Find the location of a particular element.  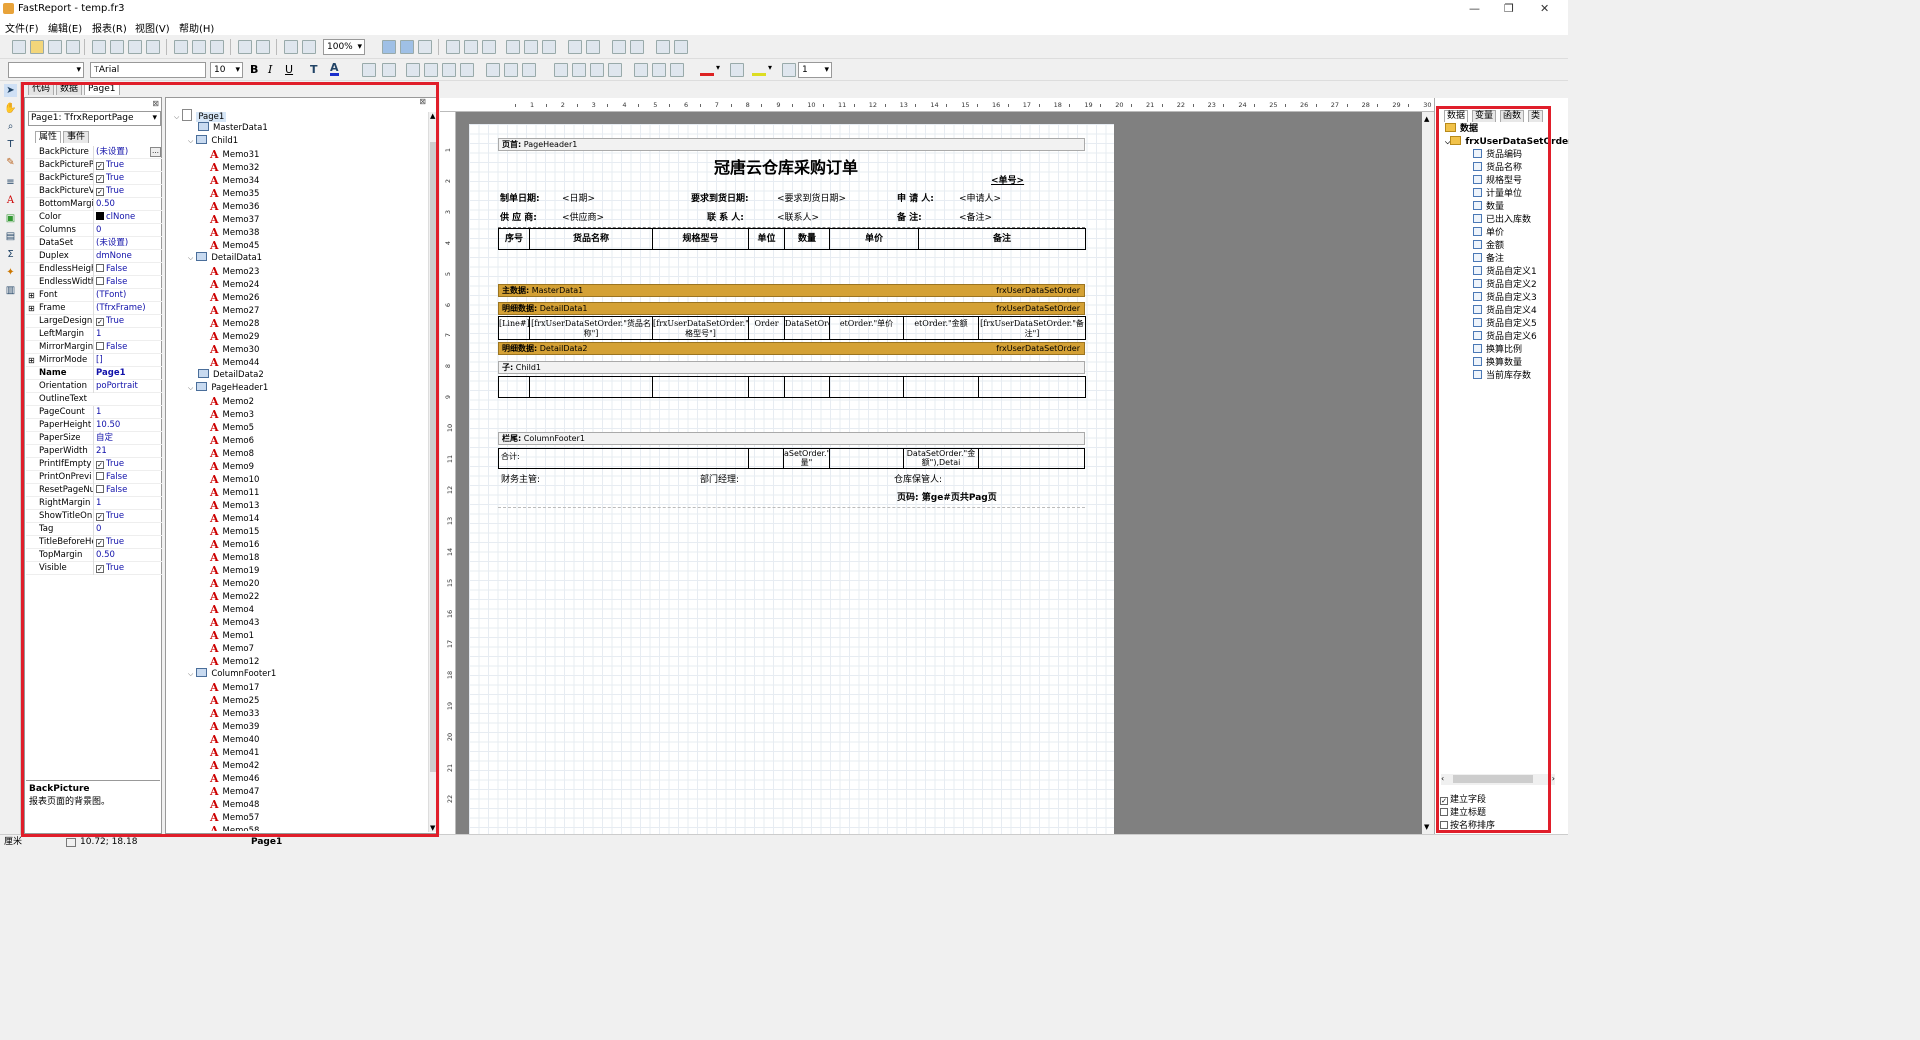

text-align-bottom-icon is located at coordinates (529, 70).